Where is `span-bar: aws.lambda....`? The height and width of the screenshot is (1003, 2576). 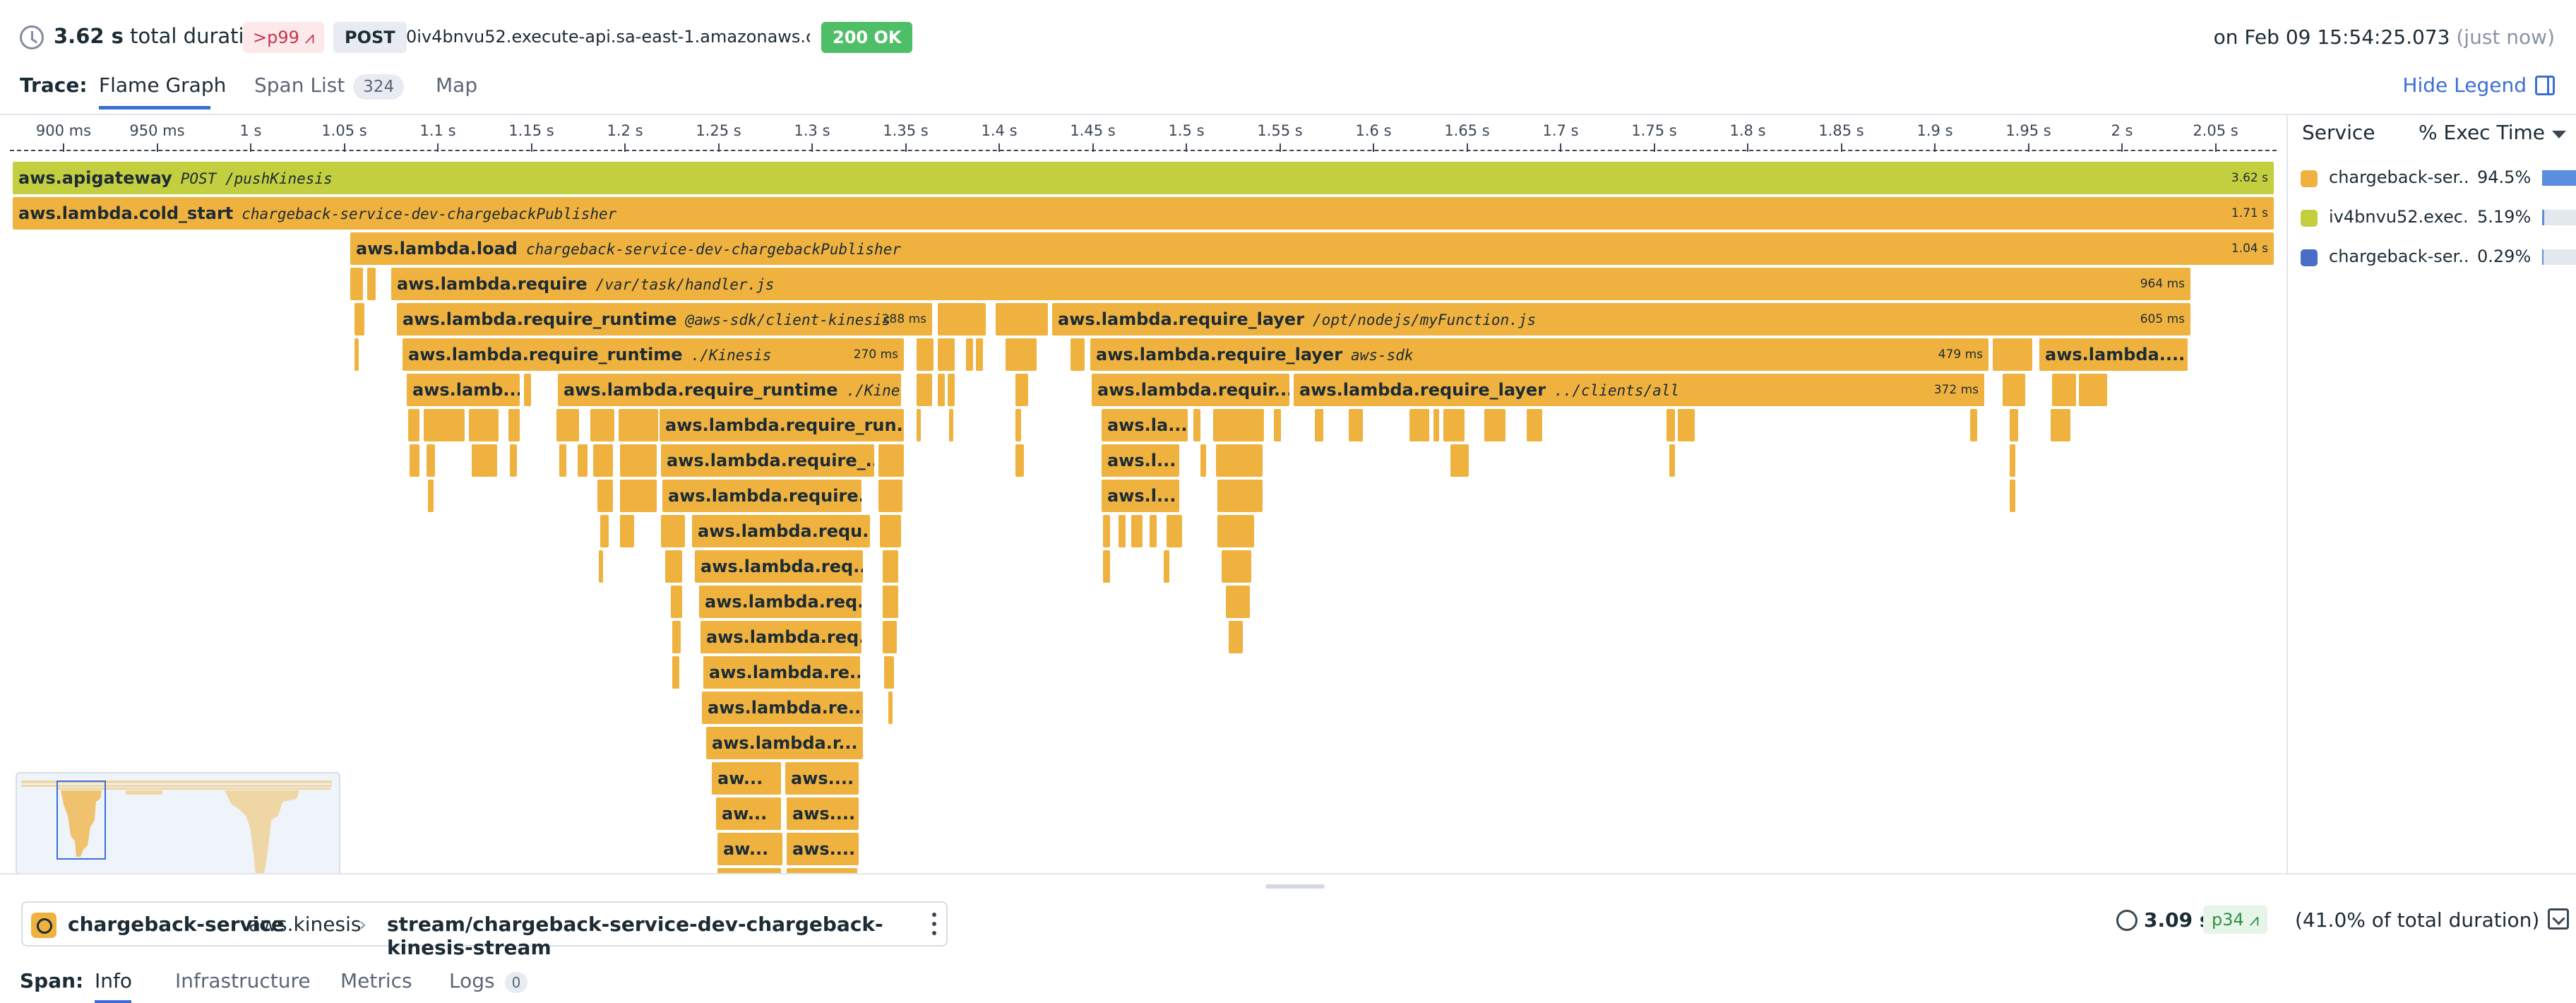
span-bar: aws.lambda.... is located at coordinates (2113, 354).